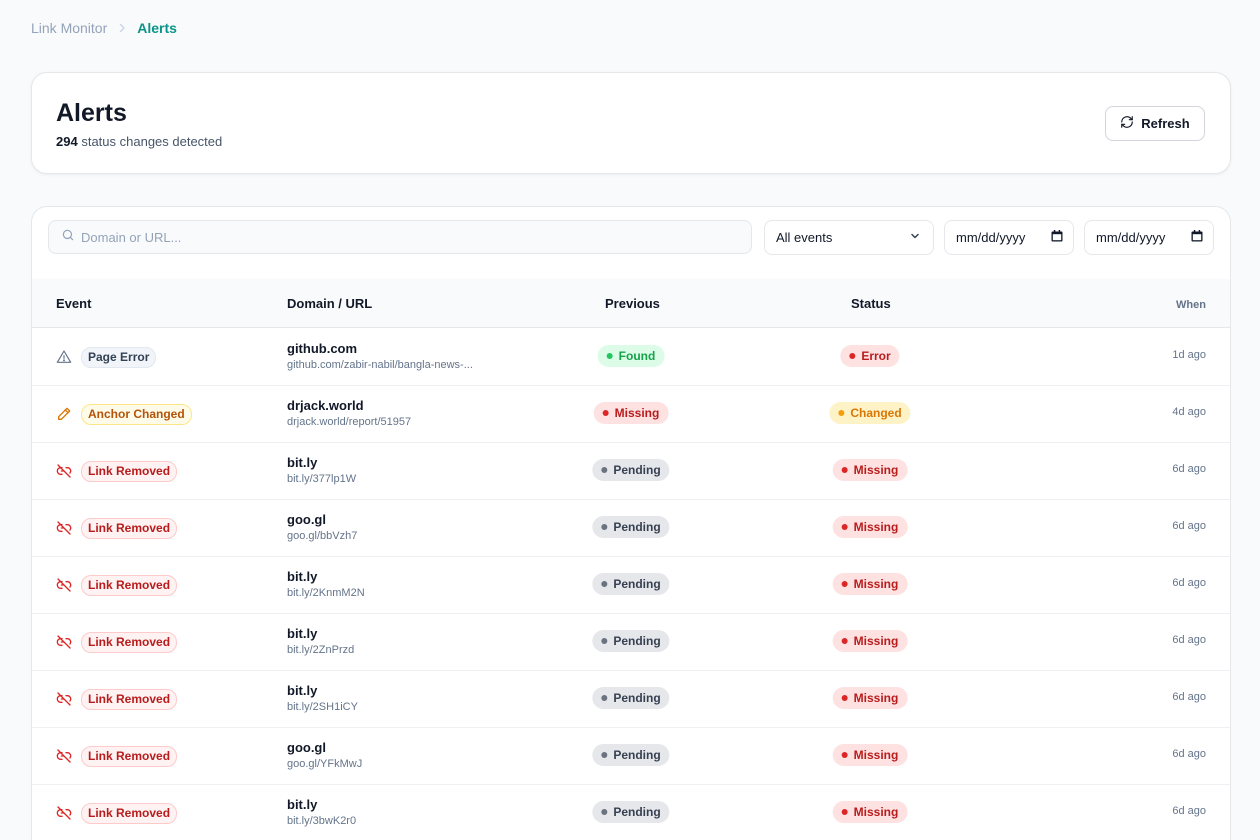  I want to click on page-title: Alerts, so click(91, 113).